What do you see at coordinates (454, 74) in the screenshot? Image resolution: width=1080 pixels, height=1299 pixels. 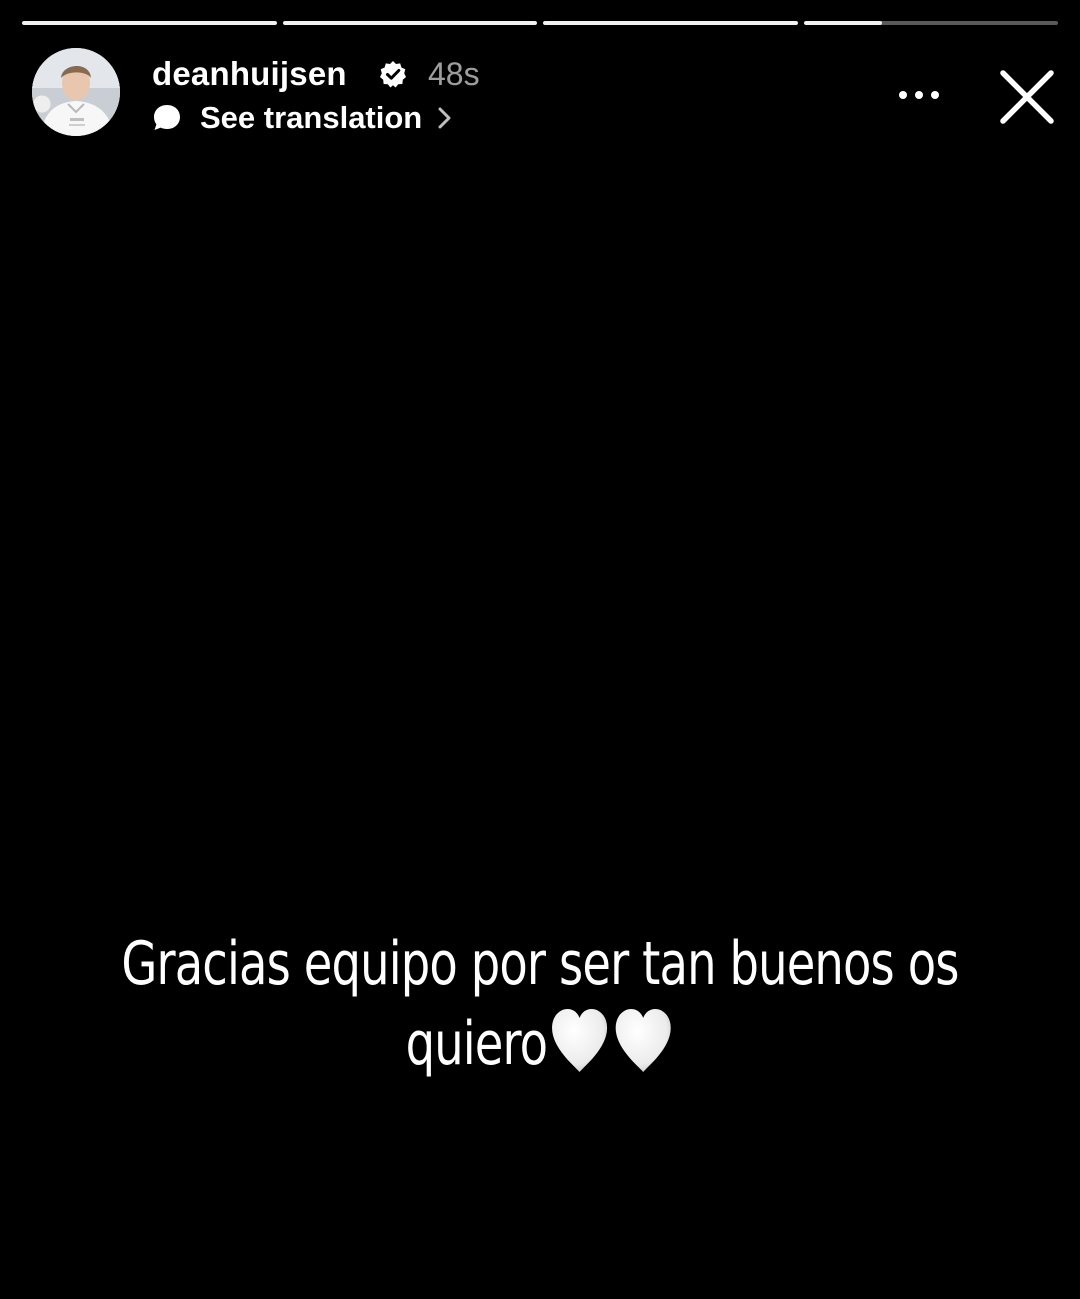 I see `post-time: 48s` at bounding box center [454, 74].